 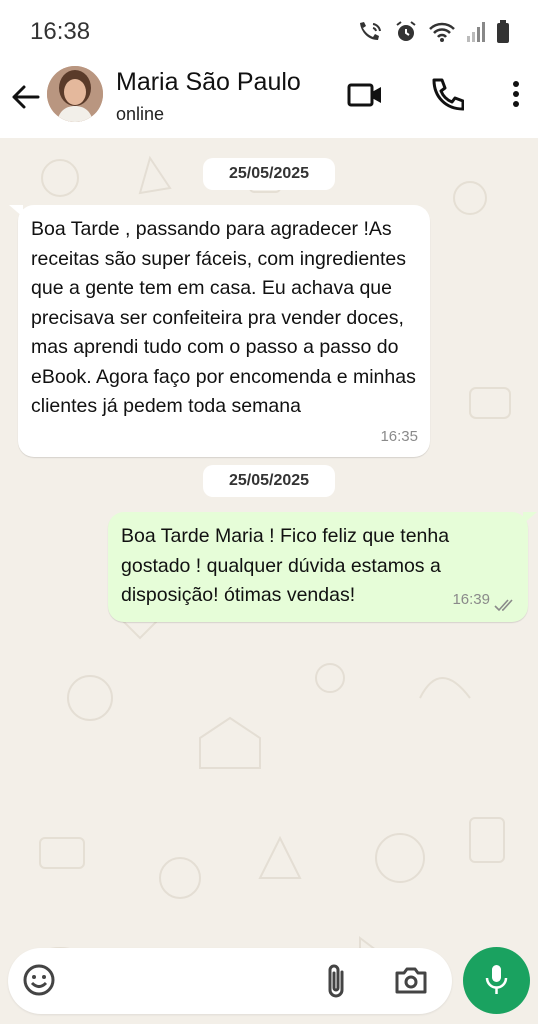 I want to click on arrow-left-icon, so click(x=26, y=97).